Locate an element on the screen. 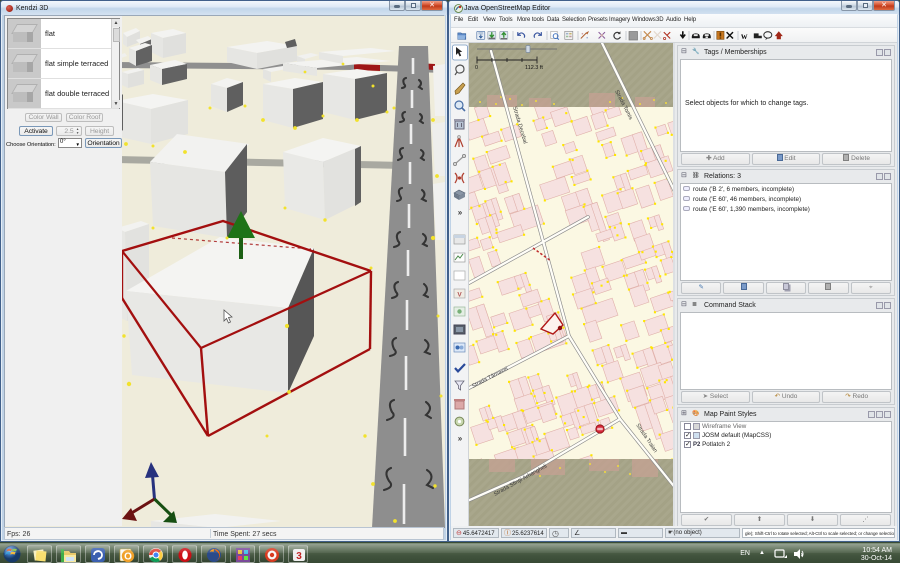  svg-text: 0 is located at coordinates (476, 68).